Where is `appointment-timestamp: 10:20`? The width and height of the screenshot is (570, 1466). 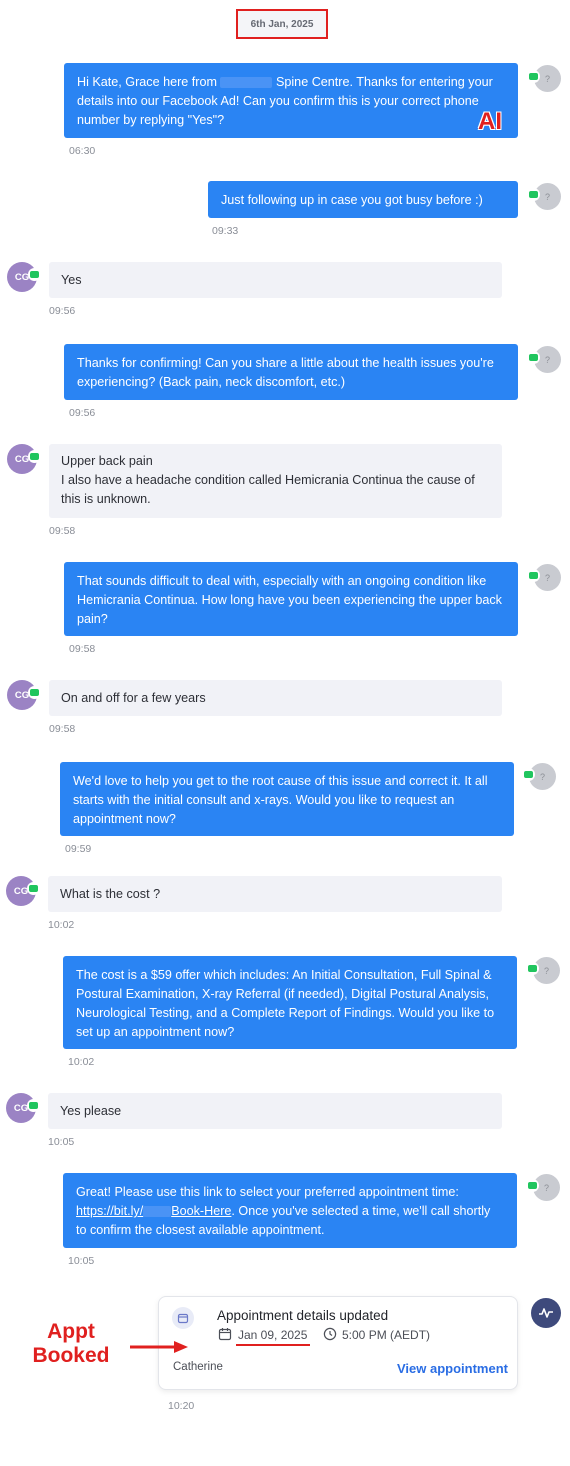
appointment-timestamp: 10:20 is located at coordinates (181, 1406).